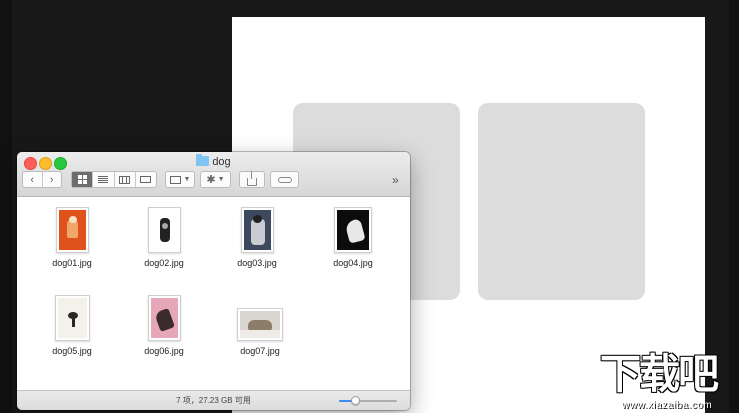 This screenshot has width=739, height=413. Describe the element at coordinates (6, 206) in the screenshot. I see `desktop-left-edge` at that location.